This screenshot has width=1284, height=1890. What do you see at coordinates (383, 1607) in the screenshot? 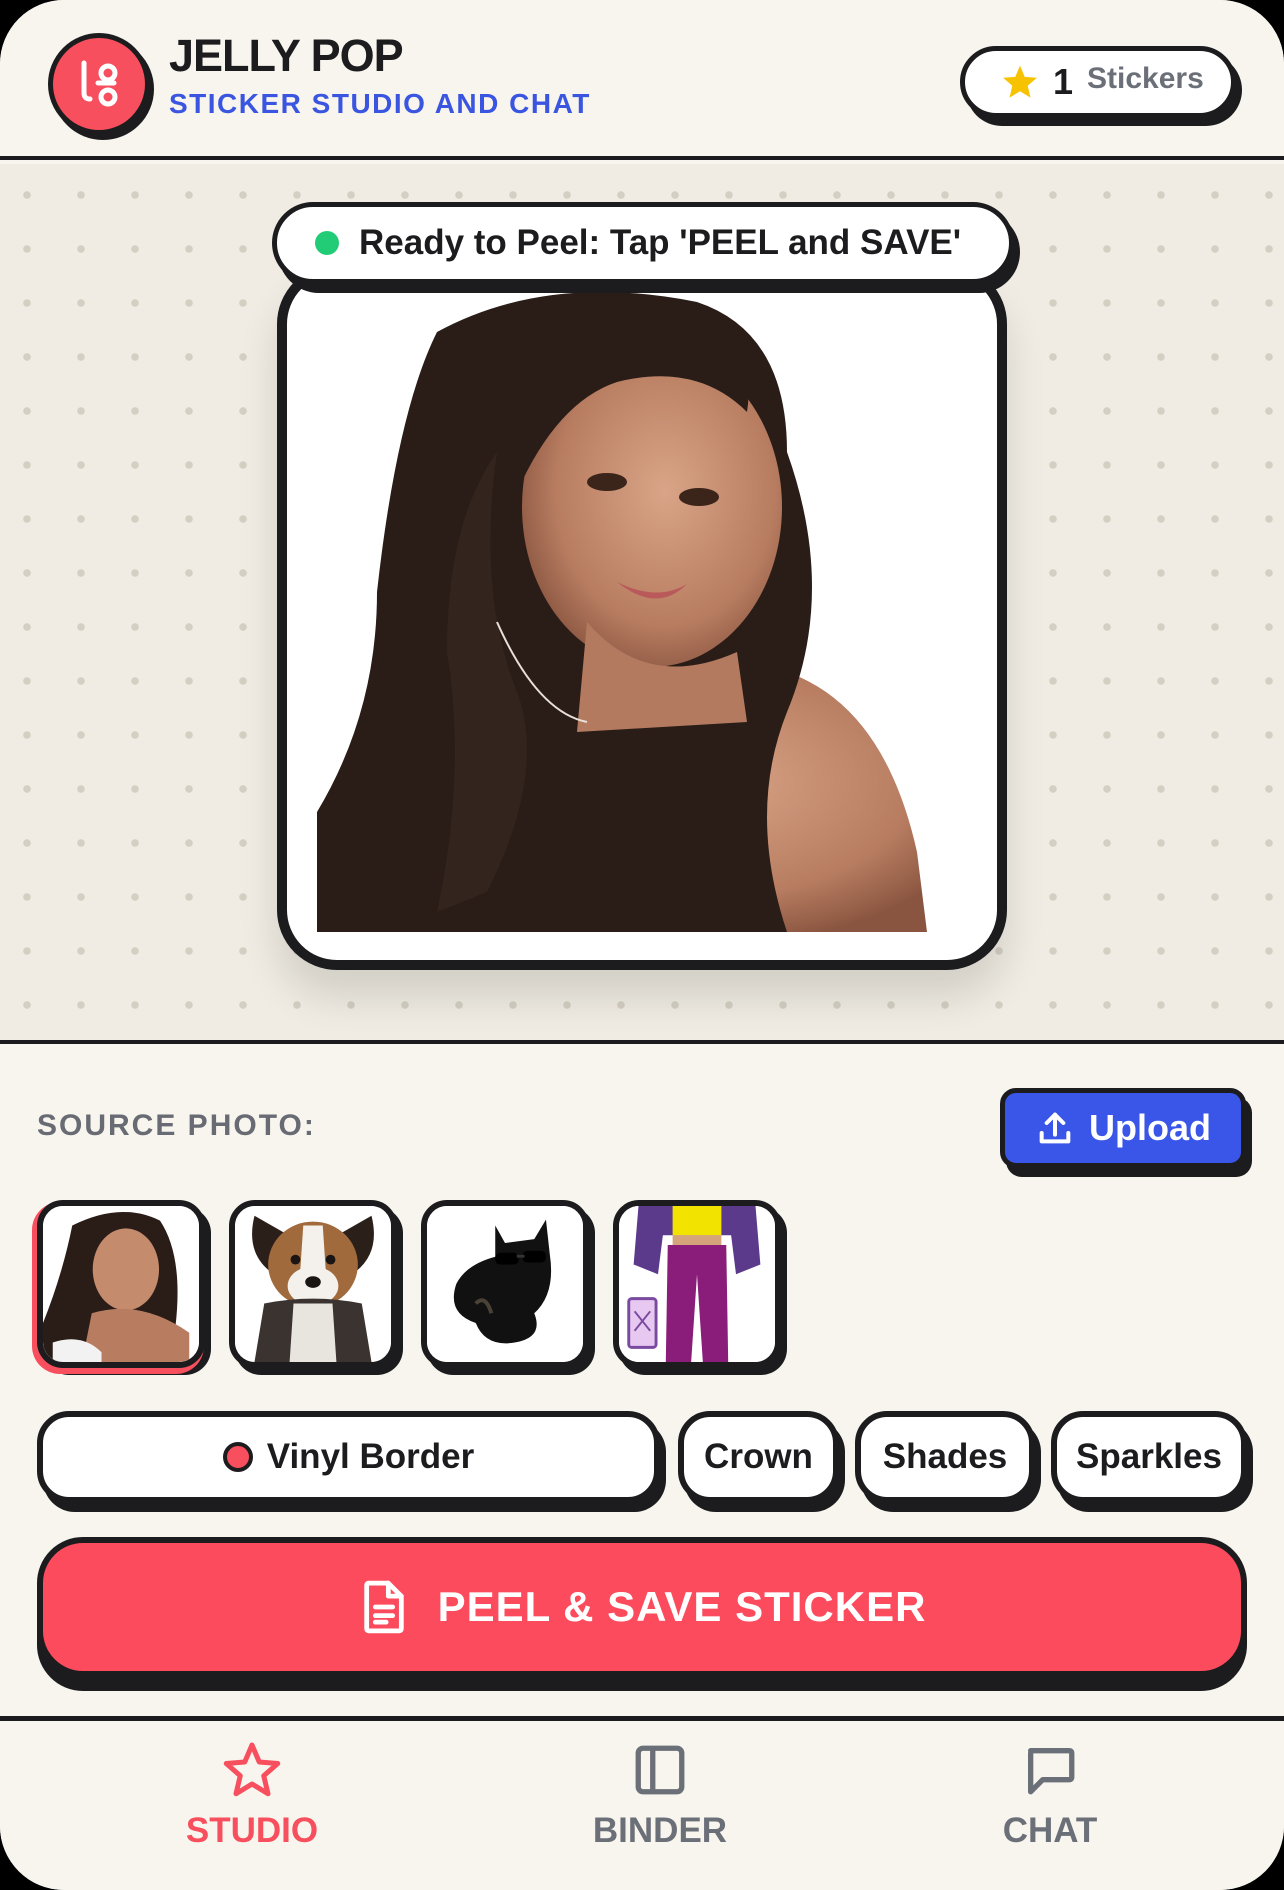
I see `document-icon` at bounding box center [383, 1607].